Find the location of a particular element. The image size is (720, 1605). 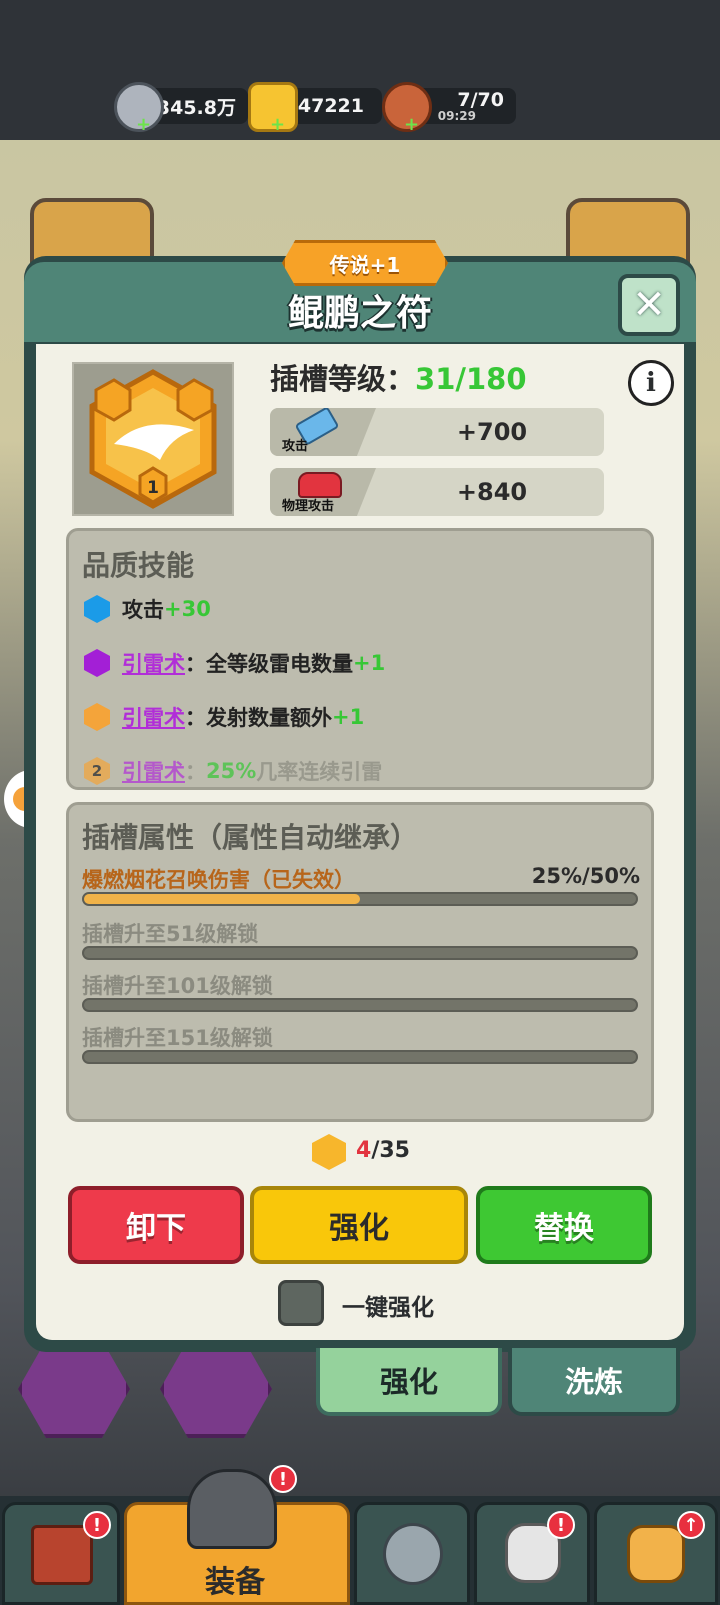

tab-refine: 洗炼 is located at coordinates (594, 1382).